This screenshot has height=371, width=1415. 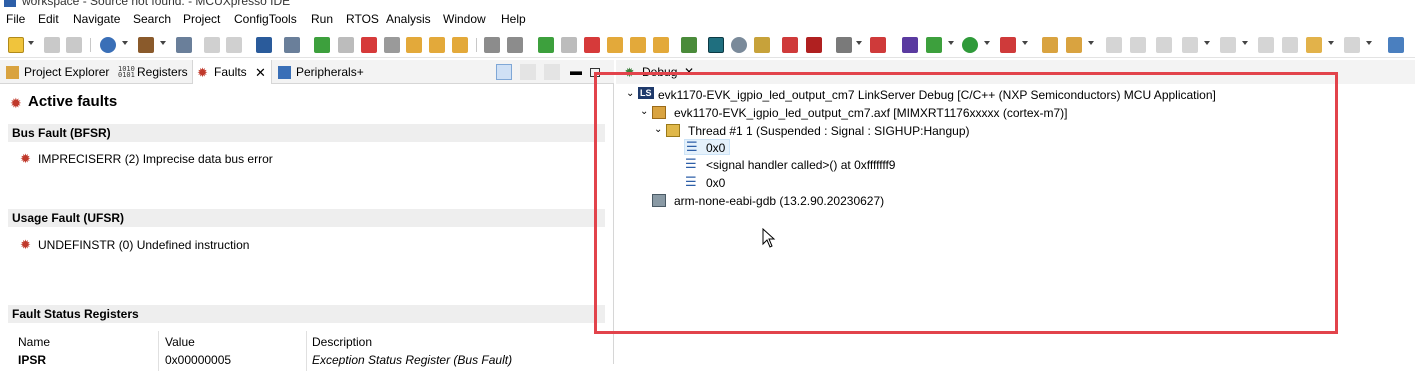 What do you see at coordinates (552, 72) in the screenshot?
I see `refresh-icon` at bounding box center [552, 72].